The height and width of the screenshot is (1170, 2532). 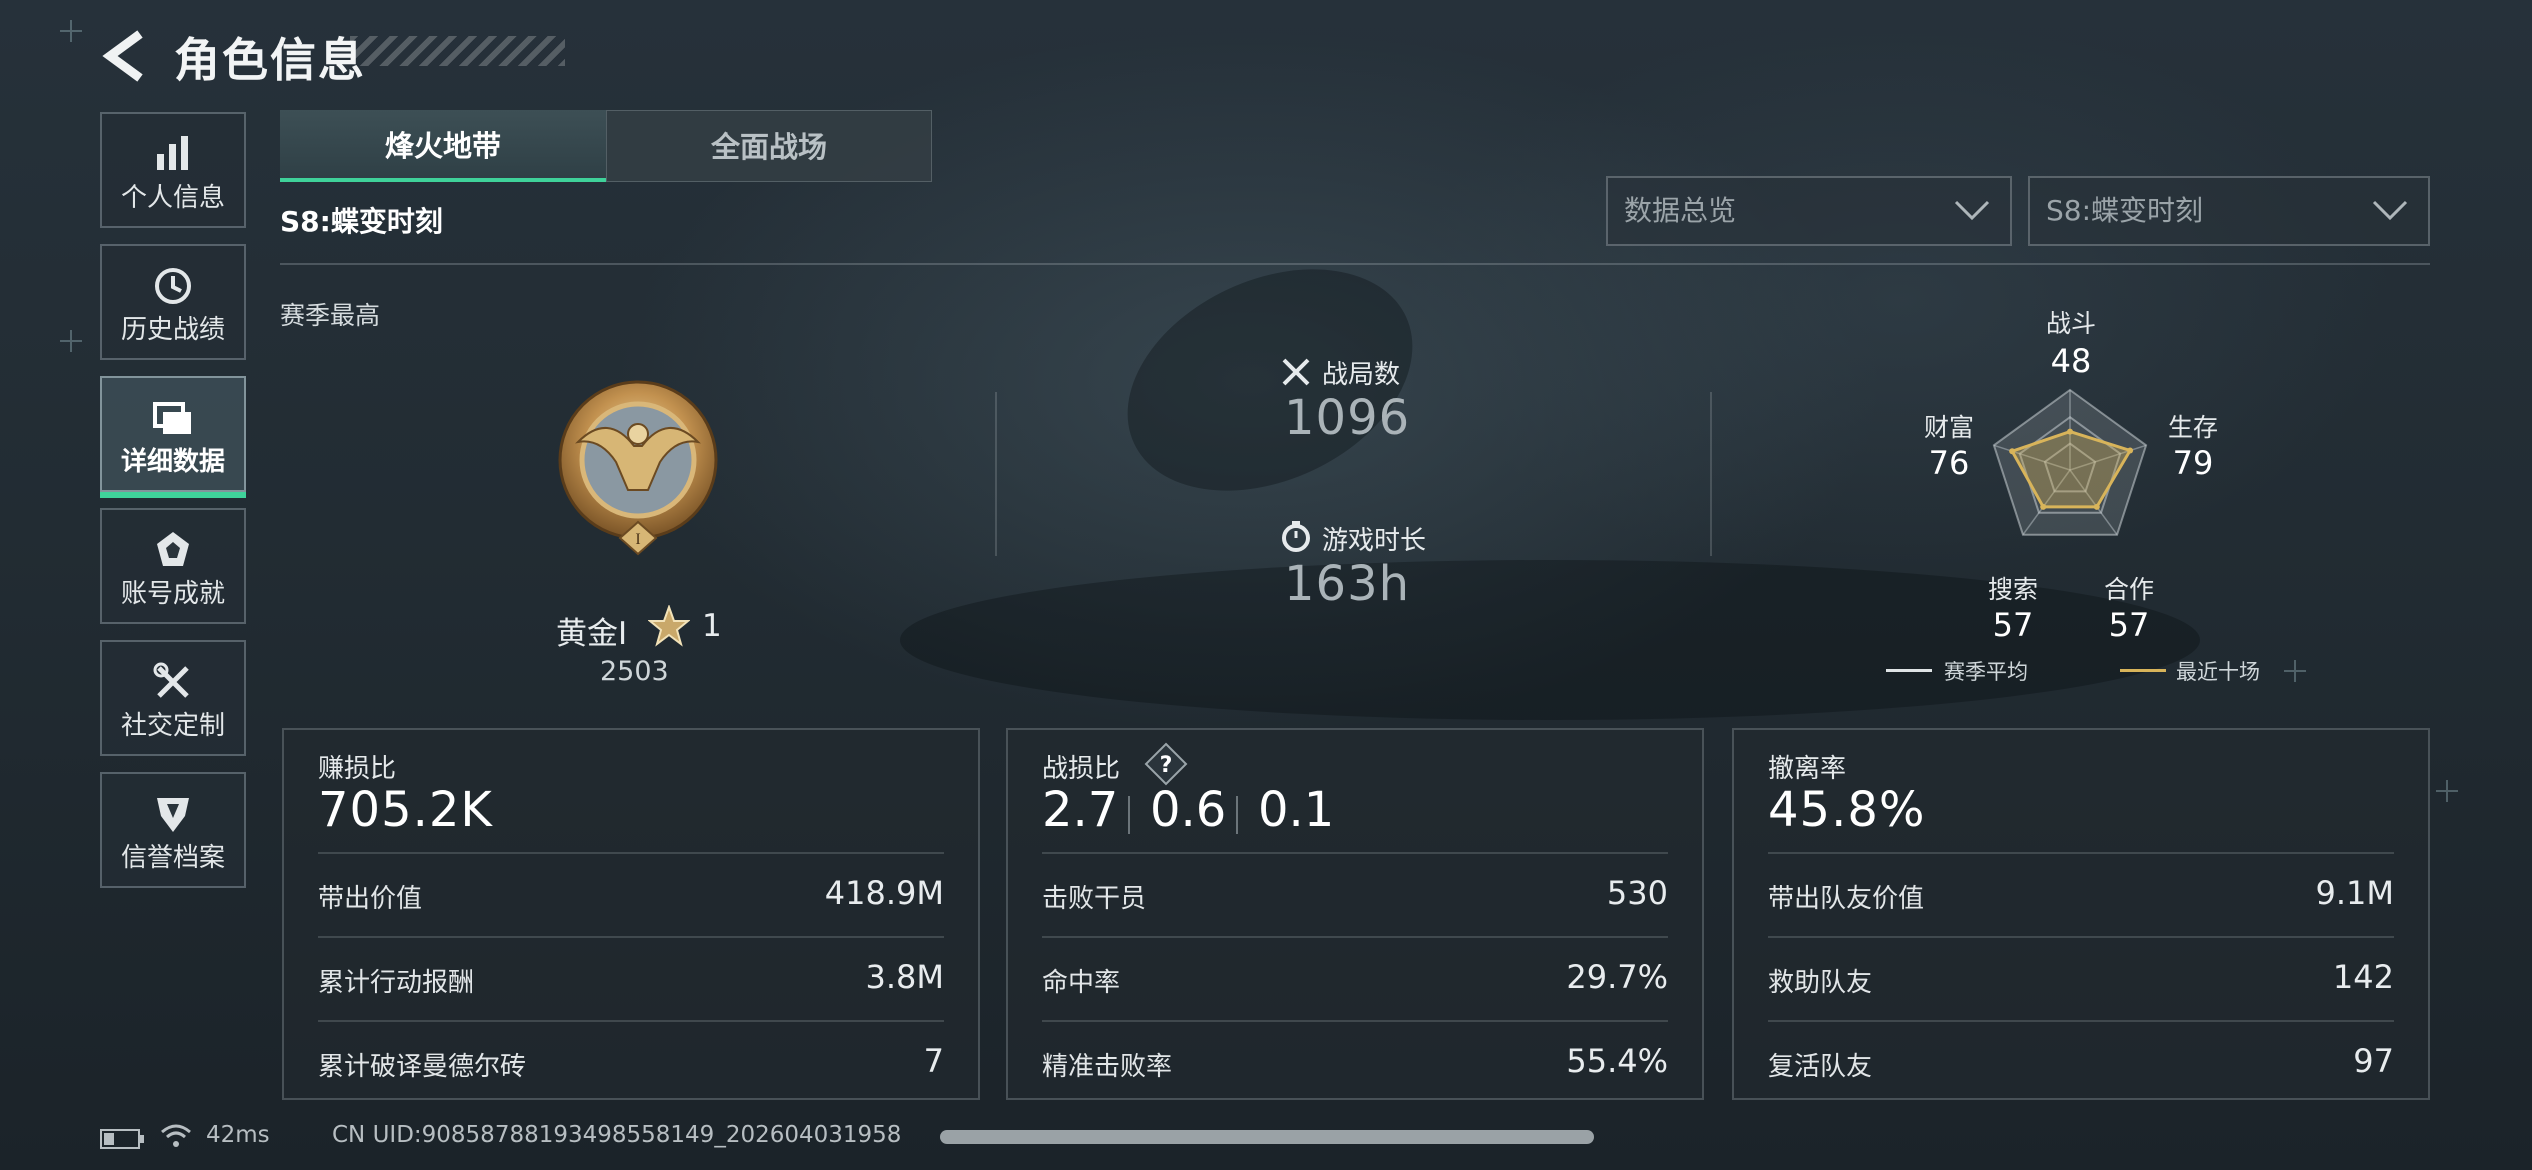 What do you see at coordinates (592, 634) in the screenshot?
I see `rank-name: 黄金Ⅰ` at bounding box center [592, 634].